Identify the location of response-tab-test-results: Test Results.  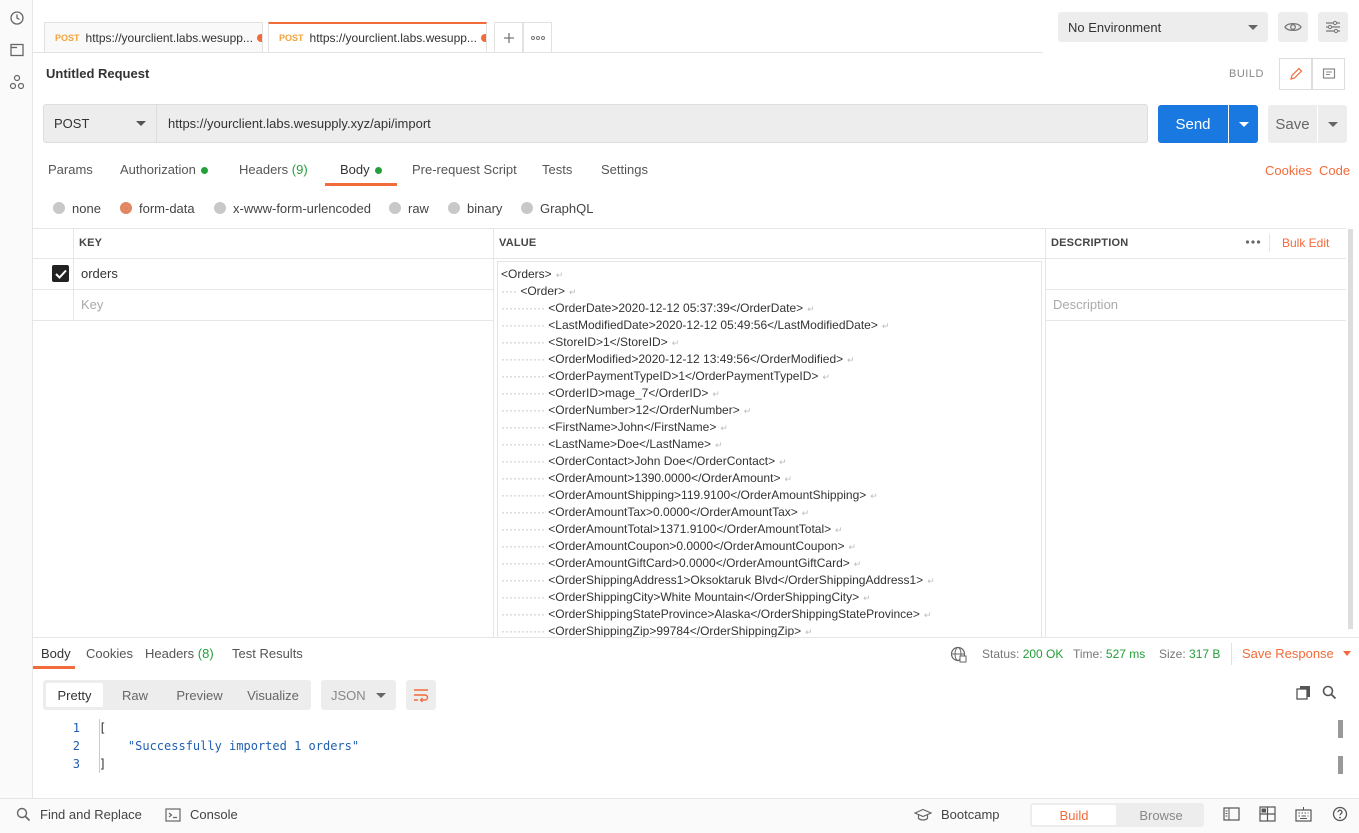
(267, 653).